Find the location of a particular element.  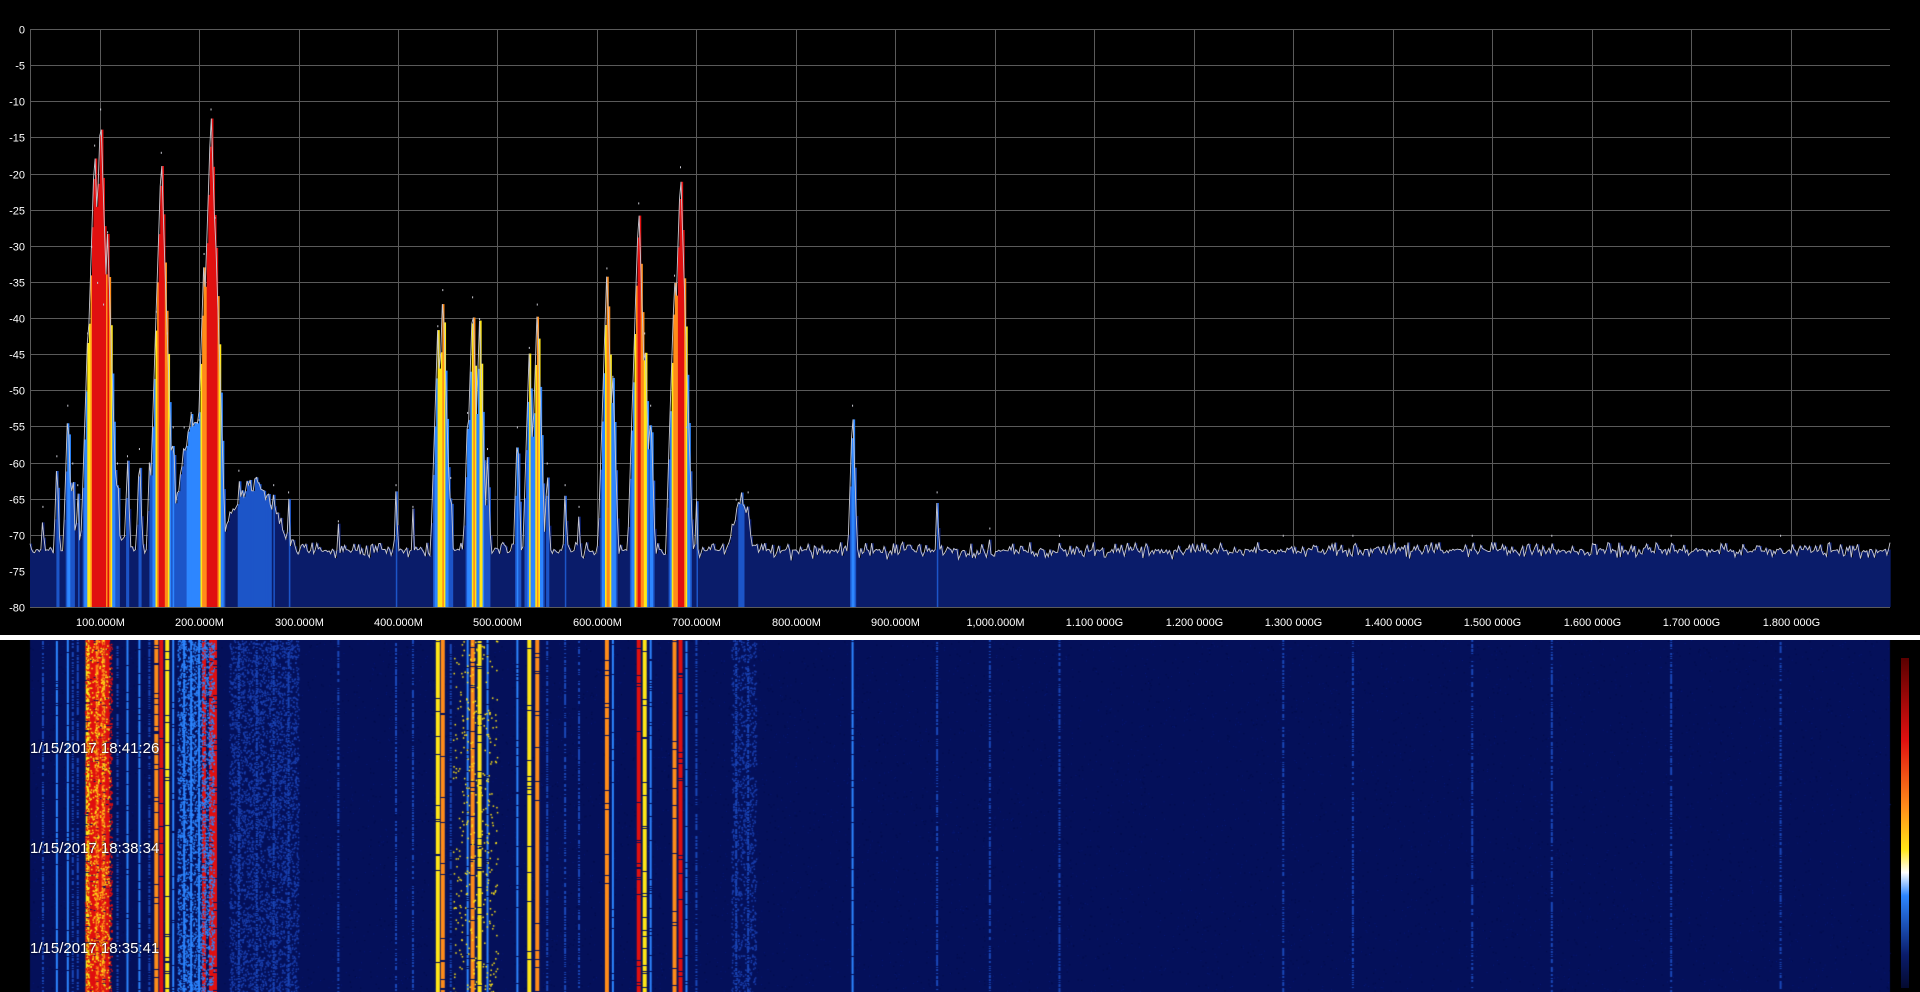

x-tick-label: 700.000M is located at coordinates (696, 623).